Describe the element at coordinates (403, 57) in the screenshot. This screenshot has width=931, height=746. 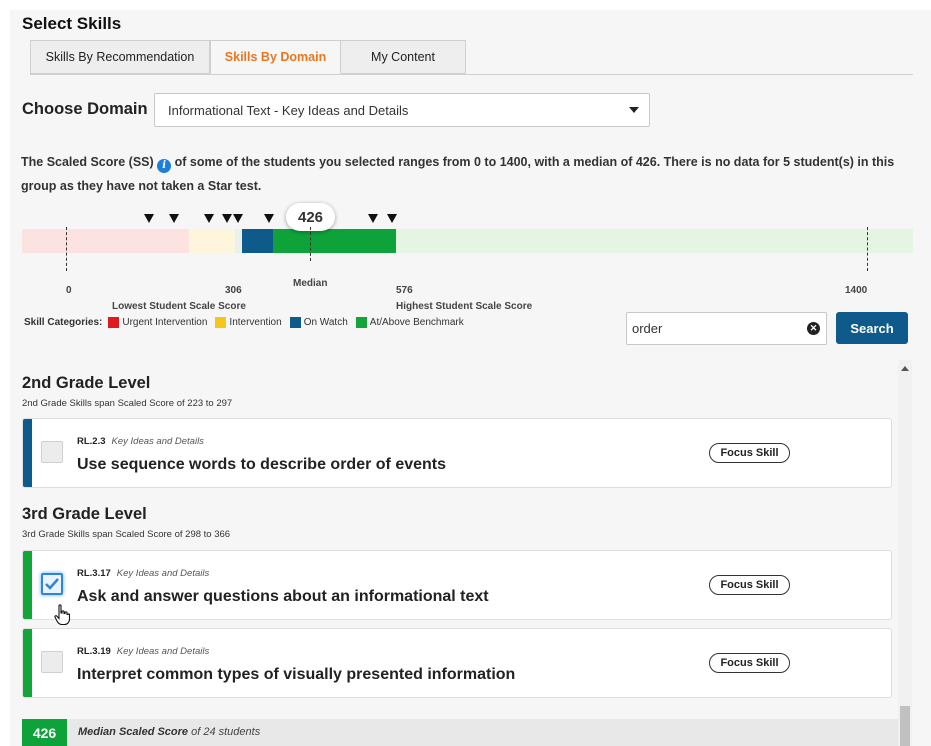
I see `tab-my-content: My Content` at that location.